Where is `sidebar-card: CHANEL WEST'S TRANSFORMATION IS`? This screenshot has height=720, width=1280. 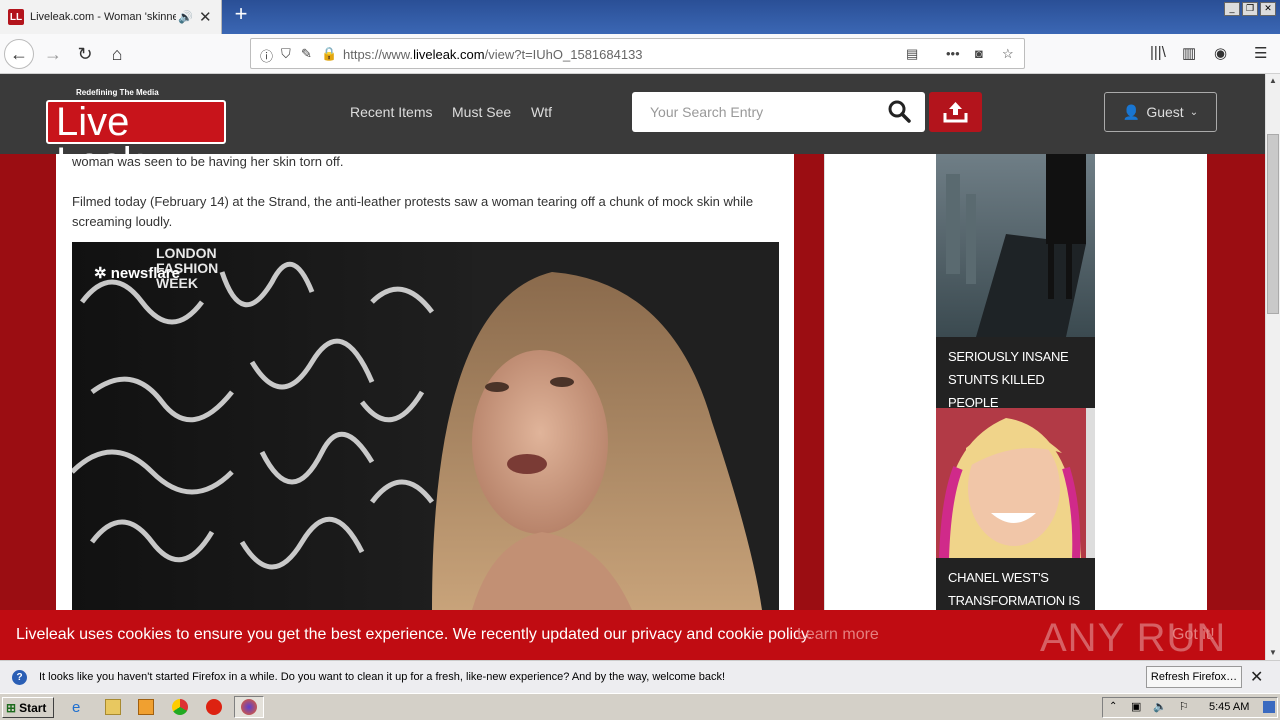
sidebar-card: CHANEL WEST'S TRANSFORMATION IS is located at coordinates (1015, 509).